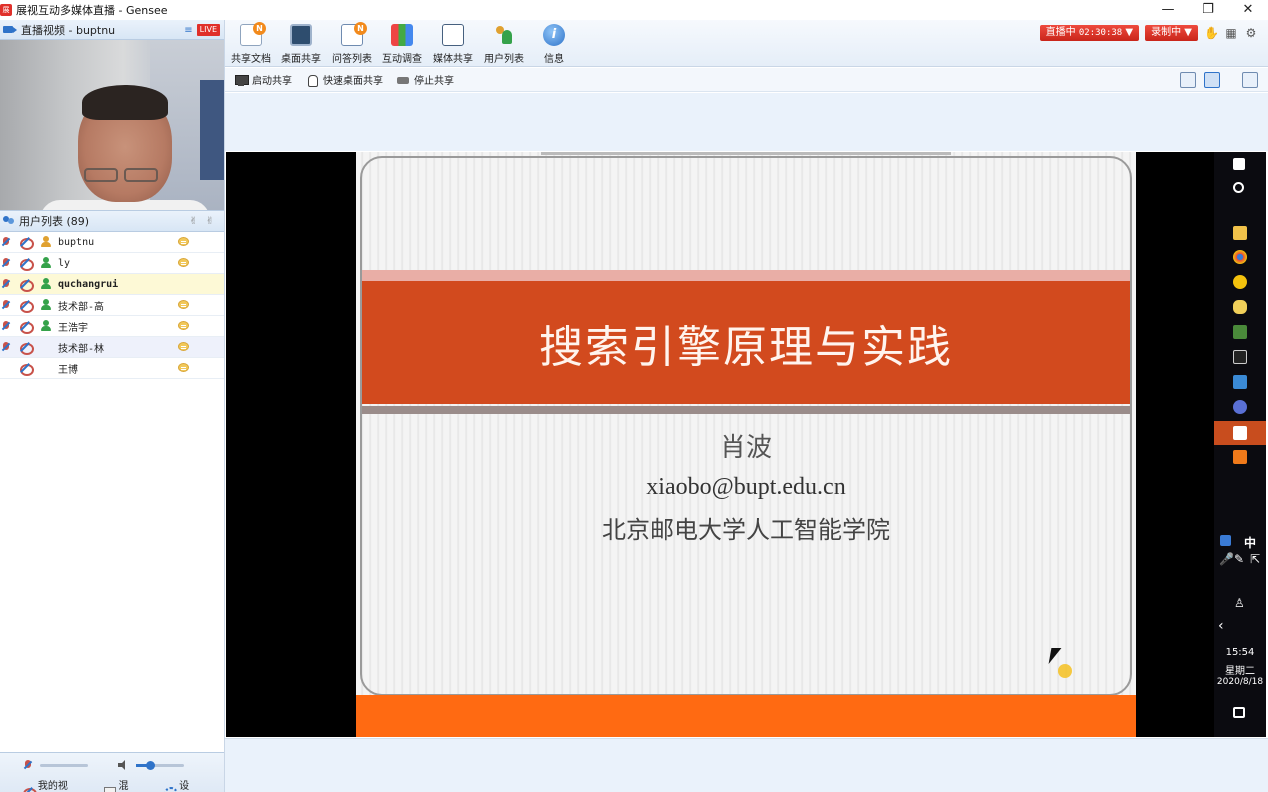  Describe the element at coordinates (1231, 33) in the screenshot. I see `layout-icon: ▦` at that location.